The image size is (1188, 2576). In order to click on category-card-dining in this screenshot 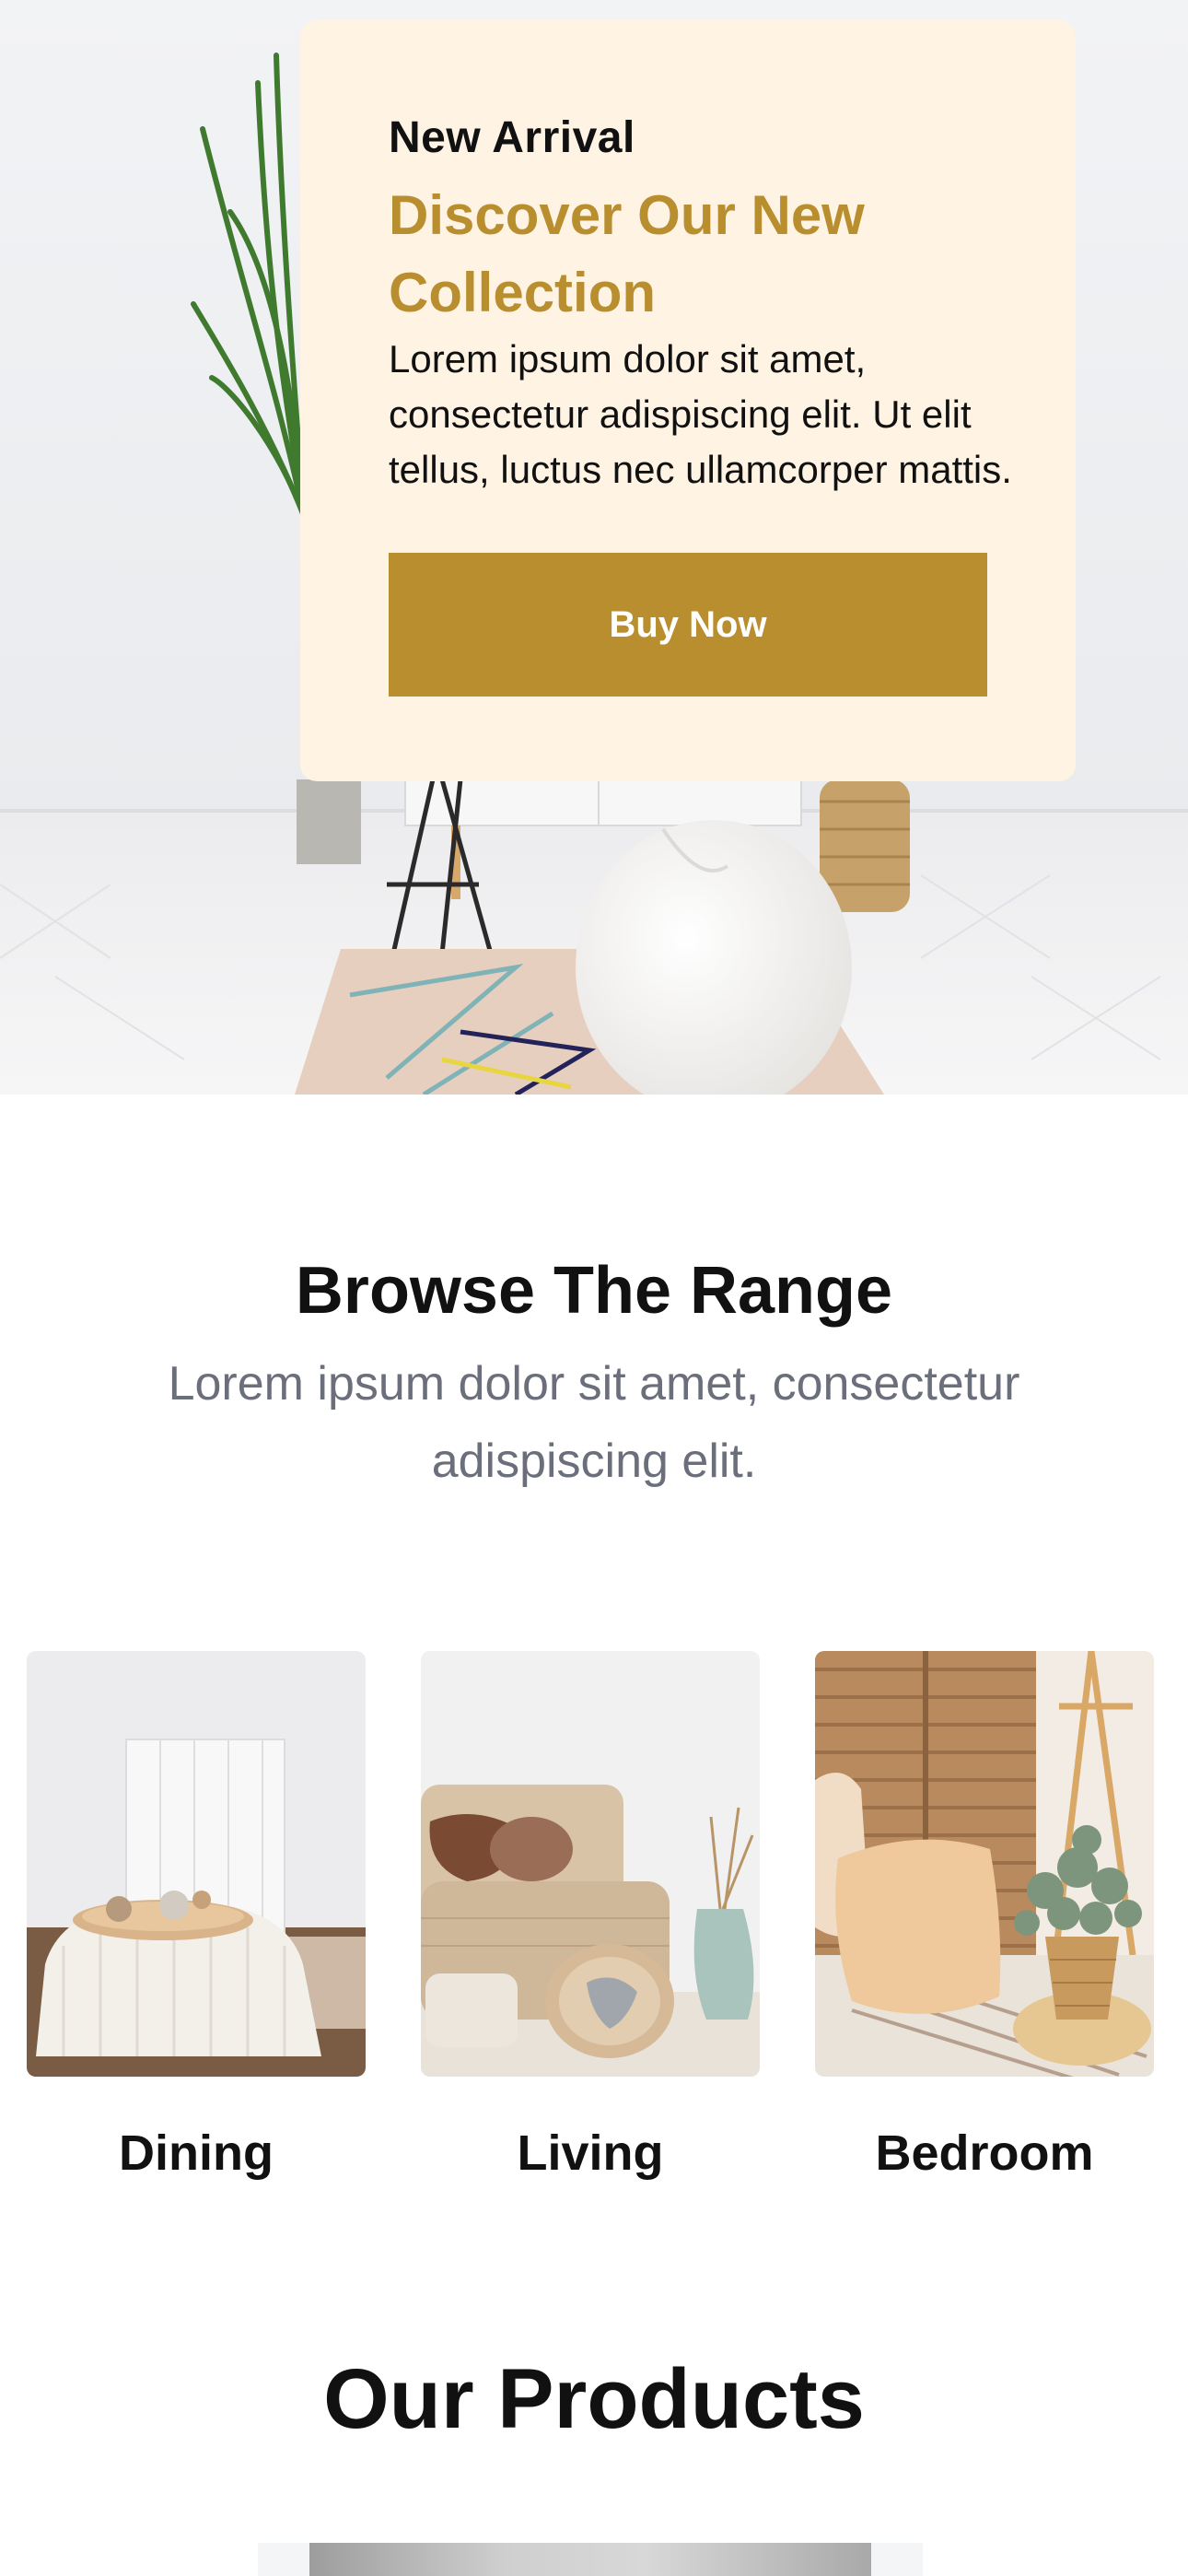, I will do `click(196, 1864)`.